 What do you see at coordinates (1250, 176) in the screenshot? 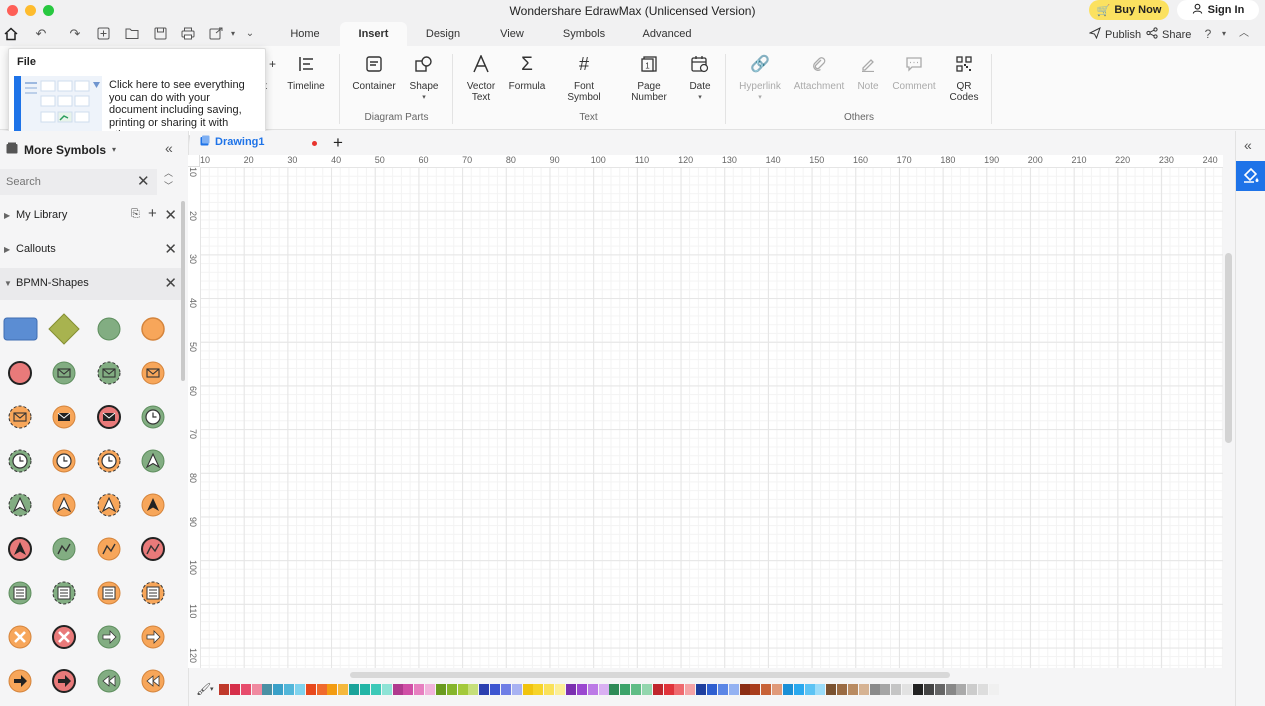
I see `fill-paint-button` at bounding box center [1250, 176].